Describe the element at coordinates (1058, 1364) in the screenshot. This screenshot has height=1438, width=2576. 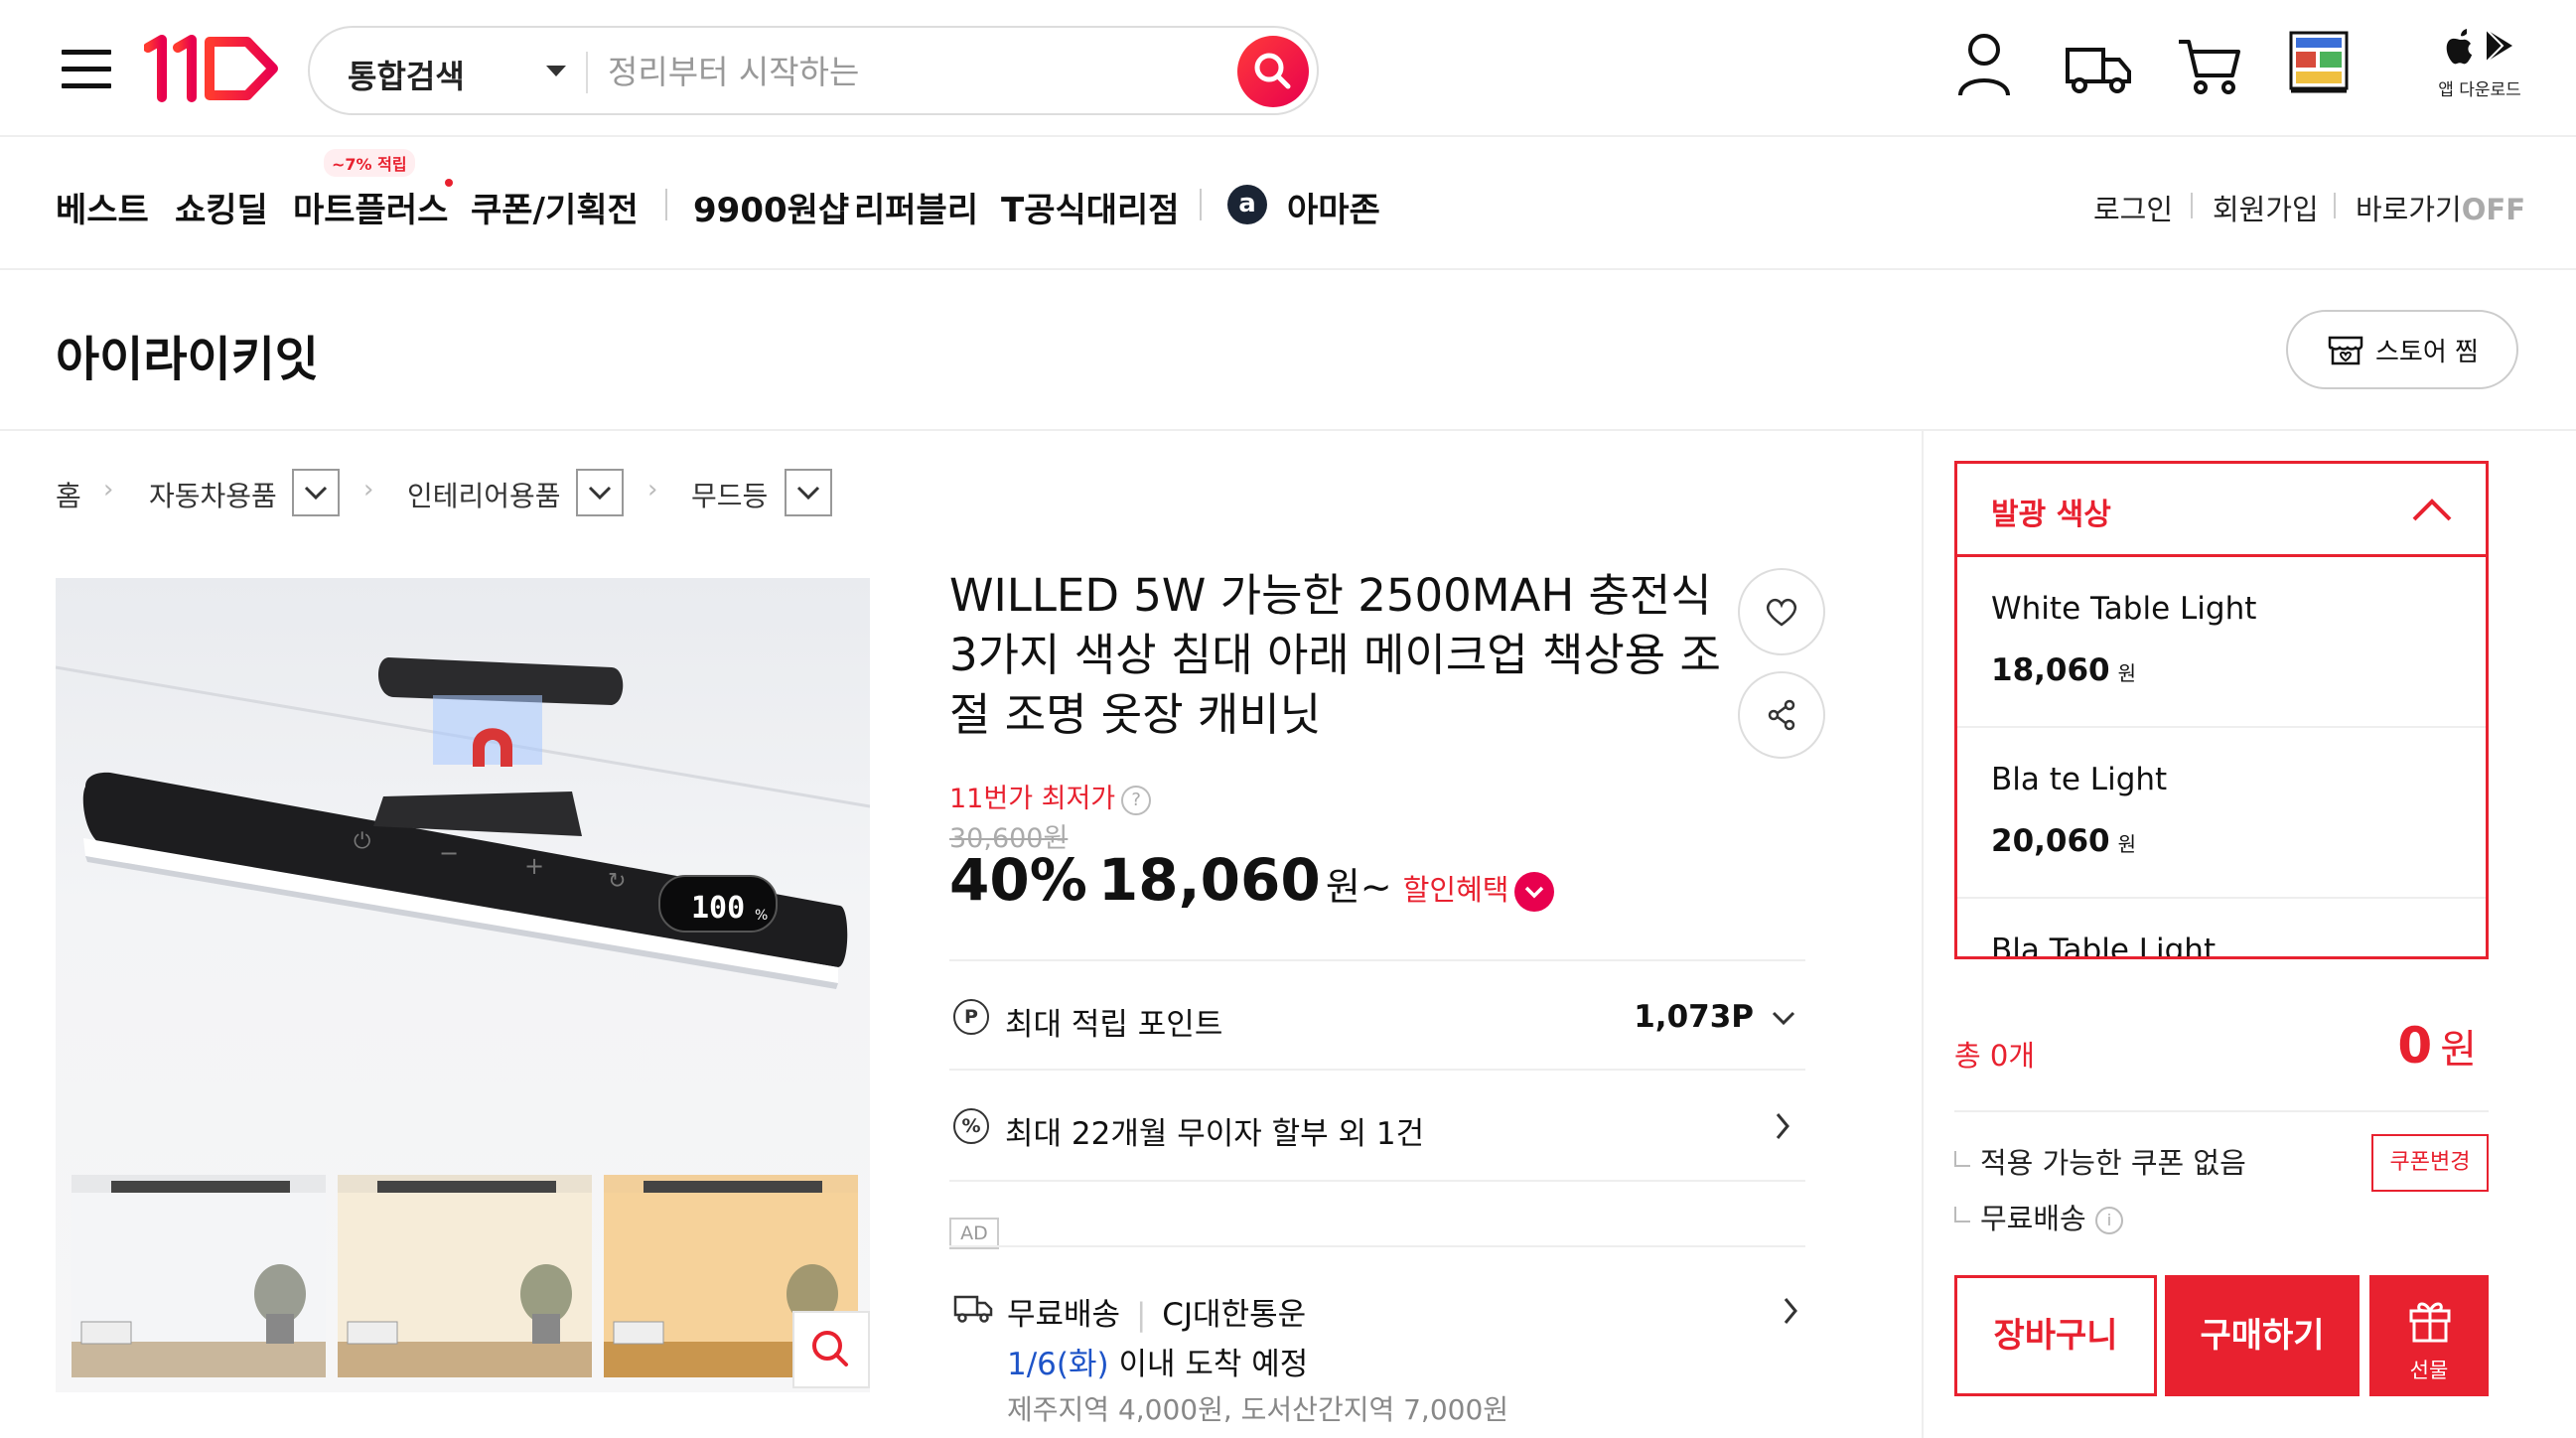
I see `arrival-date: 1/6(화)` at that location.